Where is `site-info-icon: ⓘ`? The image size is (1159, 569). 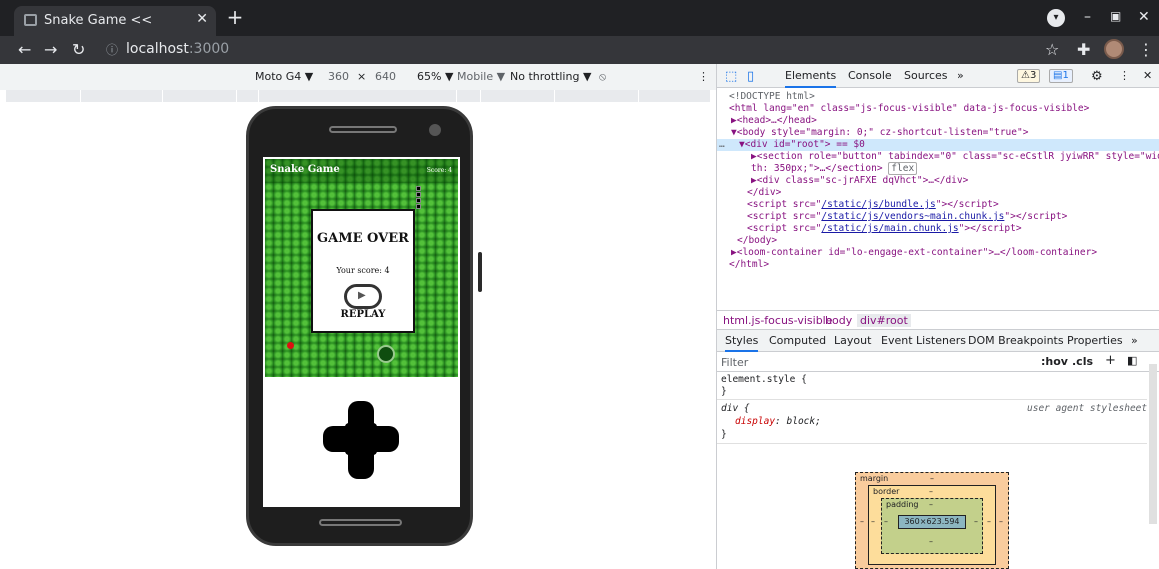
site-info-icon: ⓘ is located at coordinates (112, 49).